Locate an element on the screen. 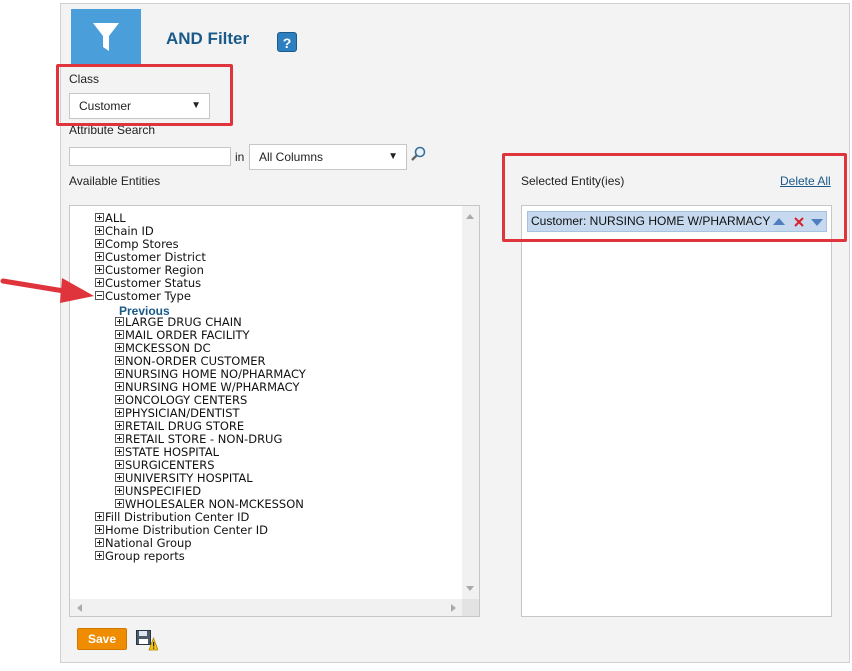 This screenshot has height=671, width=852. save-button: Save is located at coordinates (102, 639).